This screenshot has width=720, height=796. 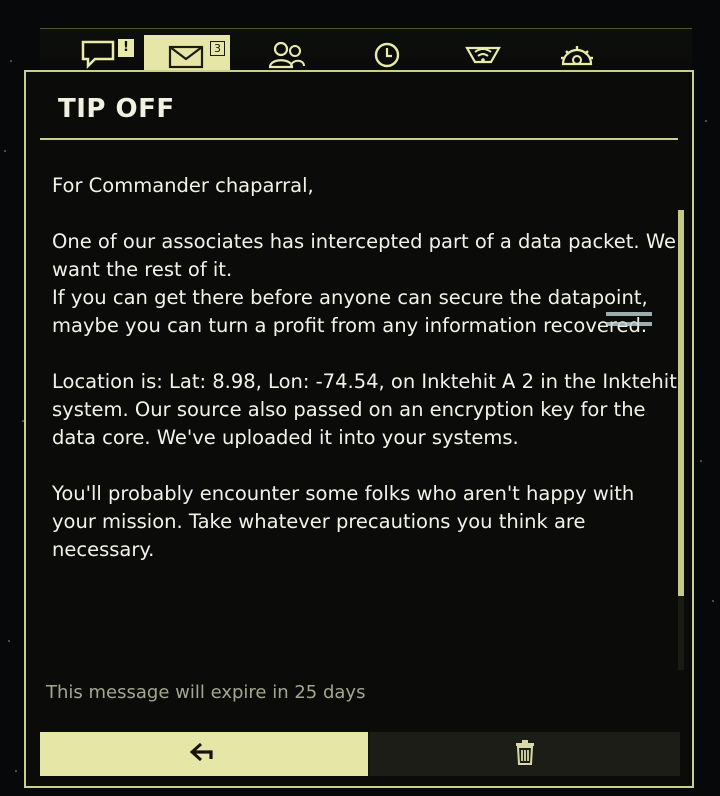 What do you see at coordinates (116, 109) in the screenshot?
I see `message-title: TIP OFF` at bounding box center [116, 109].